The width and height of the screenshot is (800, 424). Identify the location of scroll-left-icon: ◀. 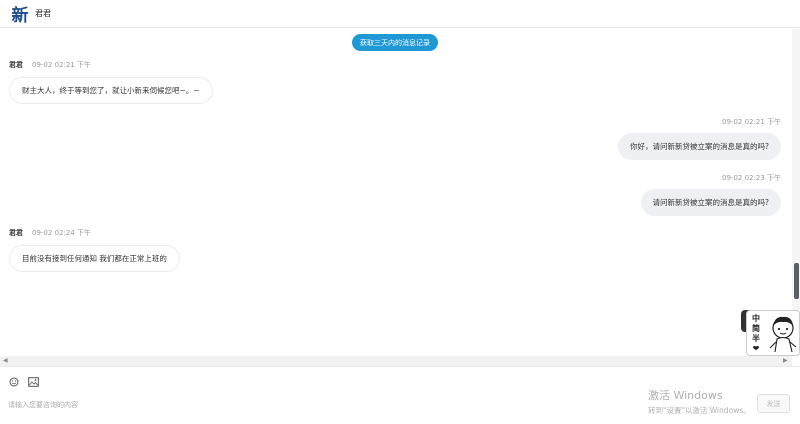
(5, 361).